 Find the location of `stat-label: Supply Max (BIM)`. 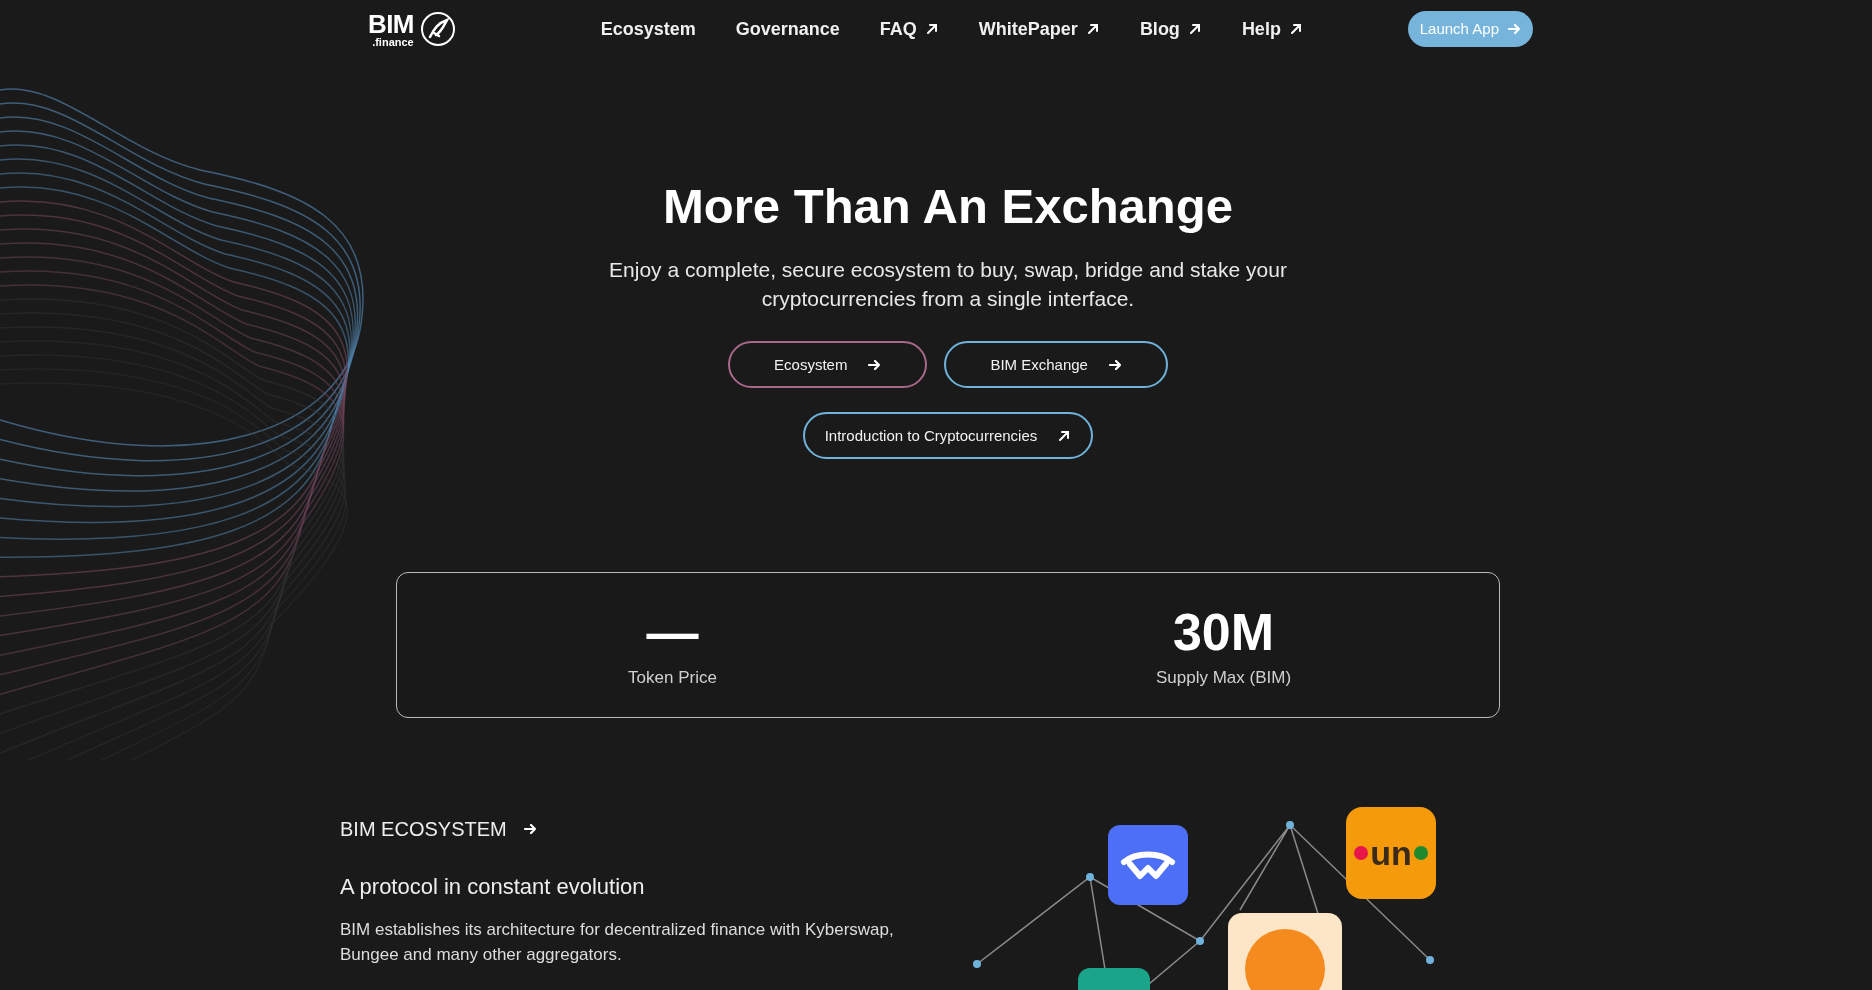

stat-label: Supply Max (BIM) is located at coordinates (1223, 678).